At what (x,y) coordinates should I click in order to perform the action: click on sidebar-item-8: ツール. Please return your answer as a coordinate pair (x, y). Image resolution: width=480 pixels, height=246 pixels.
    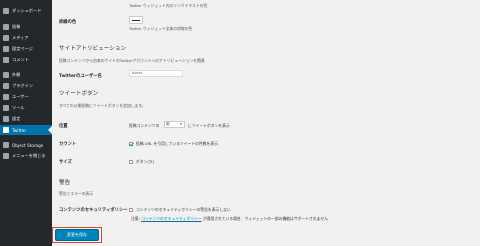
    Looking at the image, I should click on (26, 108).